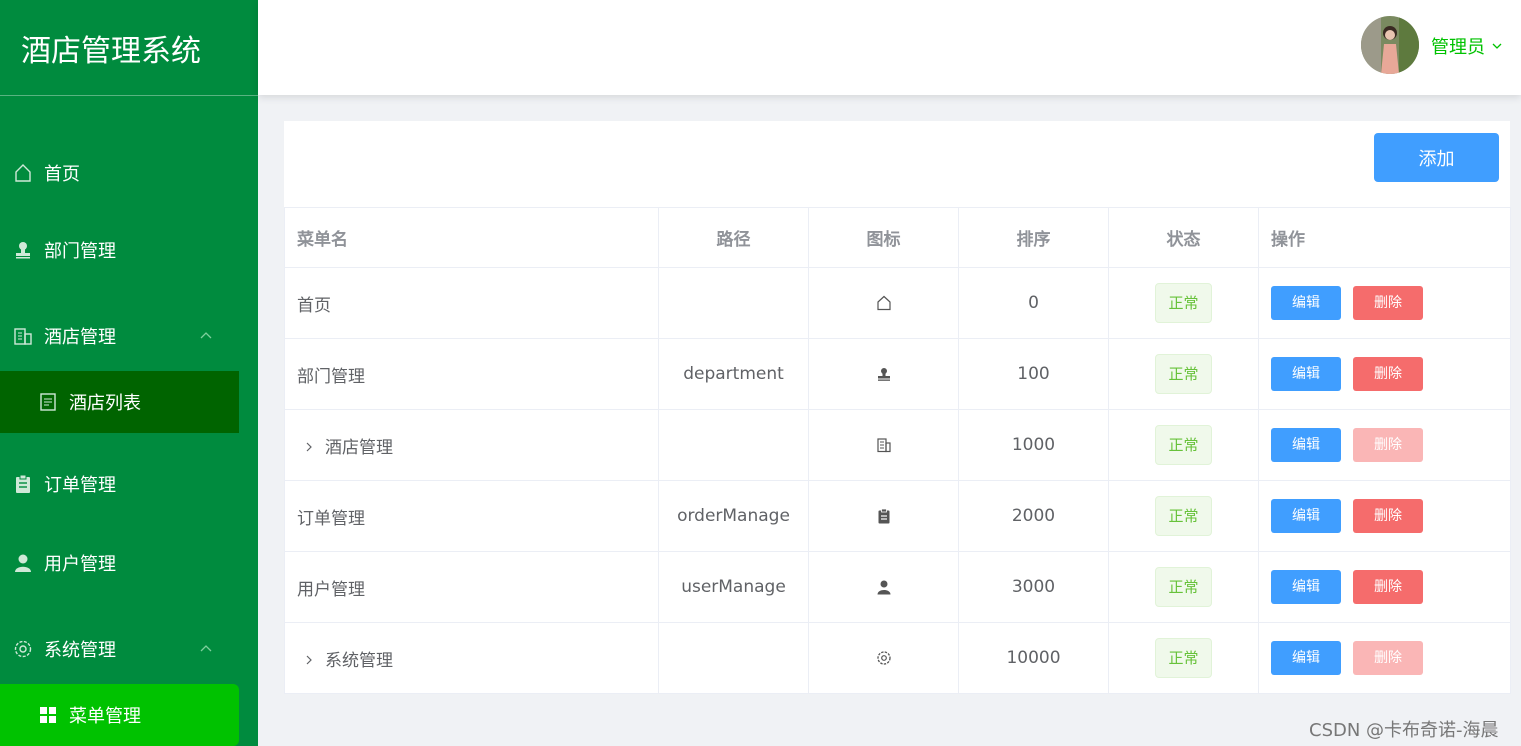  I want to click on column-header-sort: 排序, so click(1033, 237).